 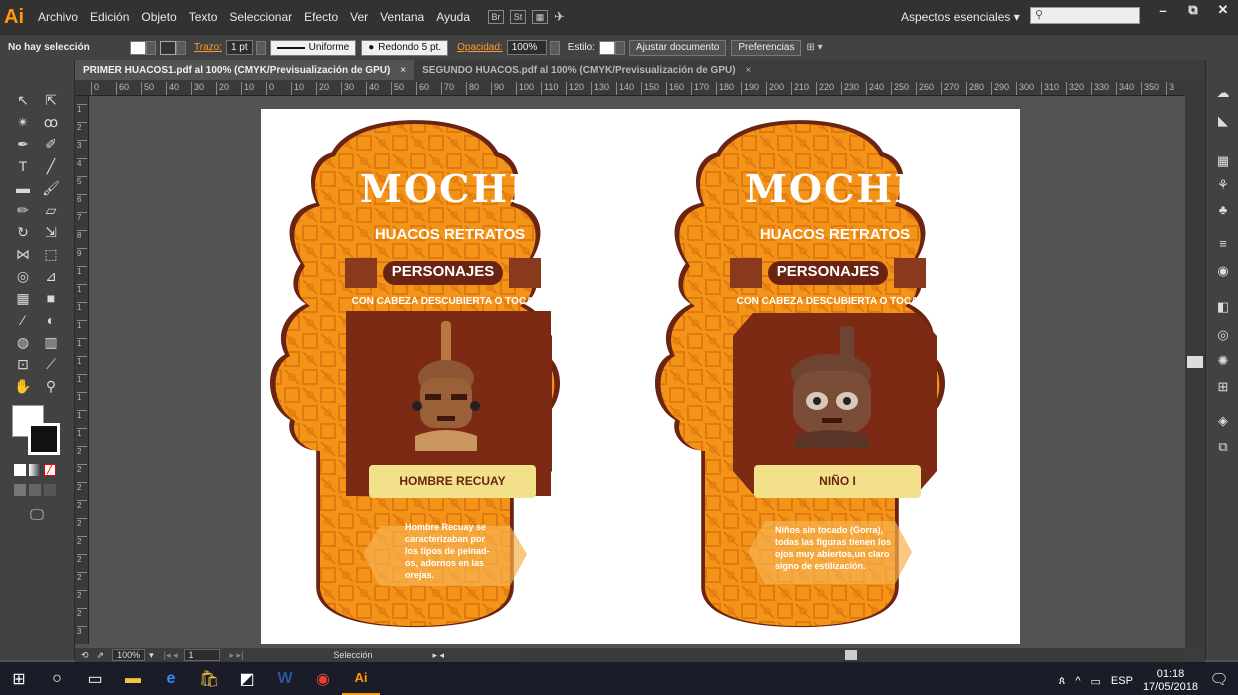 What do you see at coordinates (1170, 681) in the screenshot?
I see `clock: 01:18 17/05/2018` at bounding box center [1170, 681].